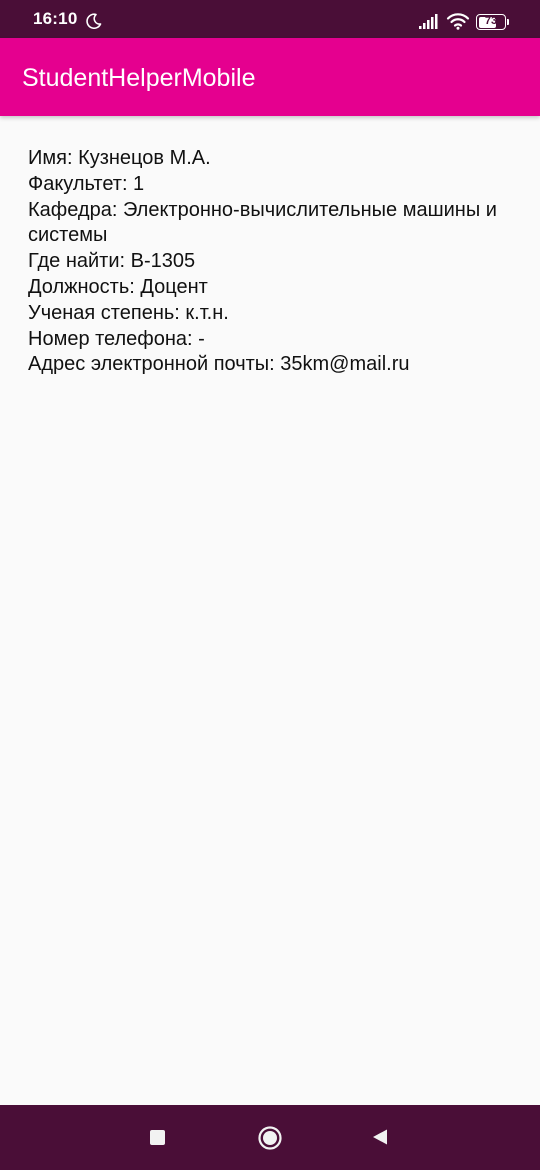  What do you see at coordinates (86, 183) in the screenshot?
I see `info-faculty: Факультет: 1` at bounding box center [86, 183].